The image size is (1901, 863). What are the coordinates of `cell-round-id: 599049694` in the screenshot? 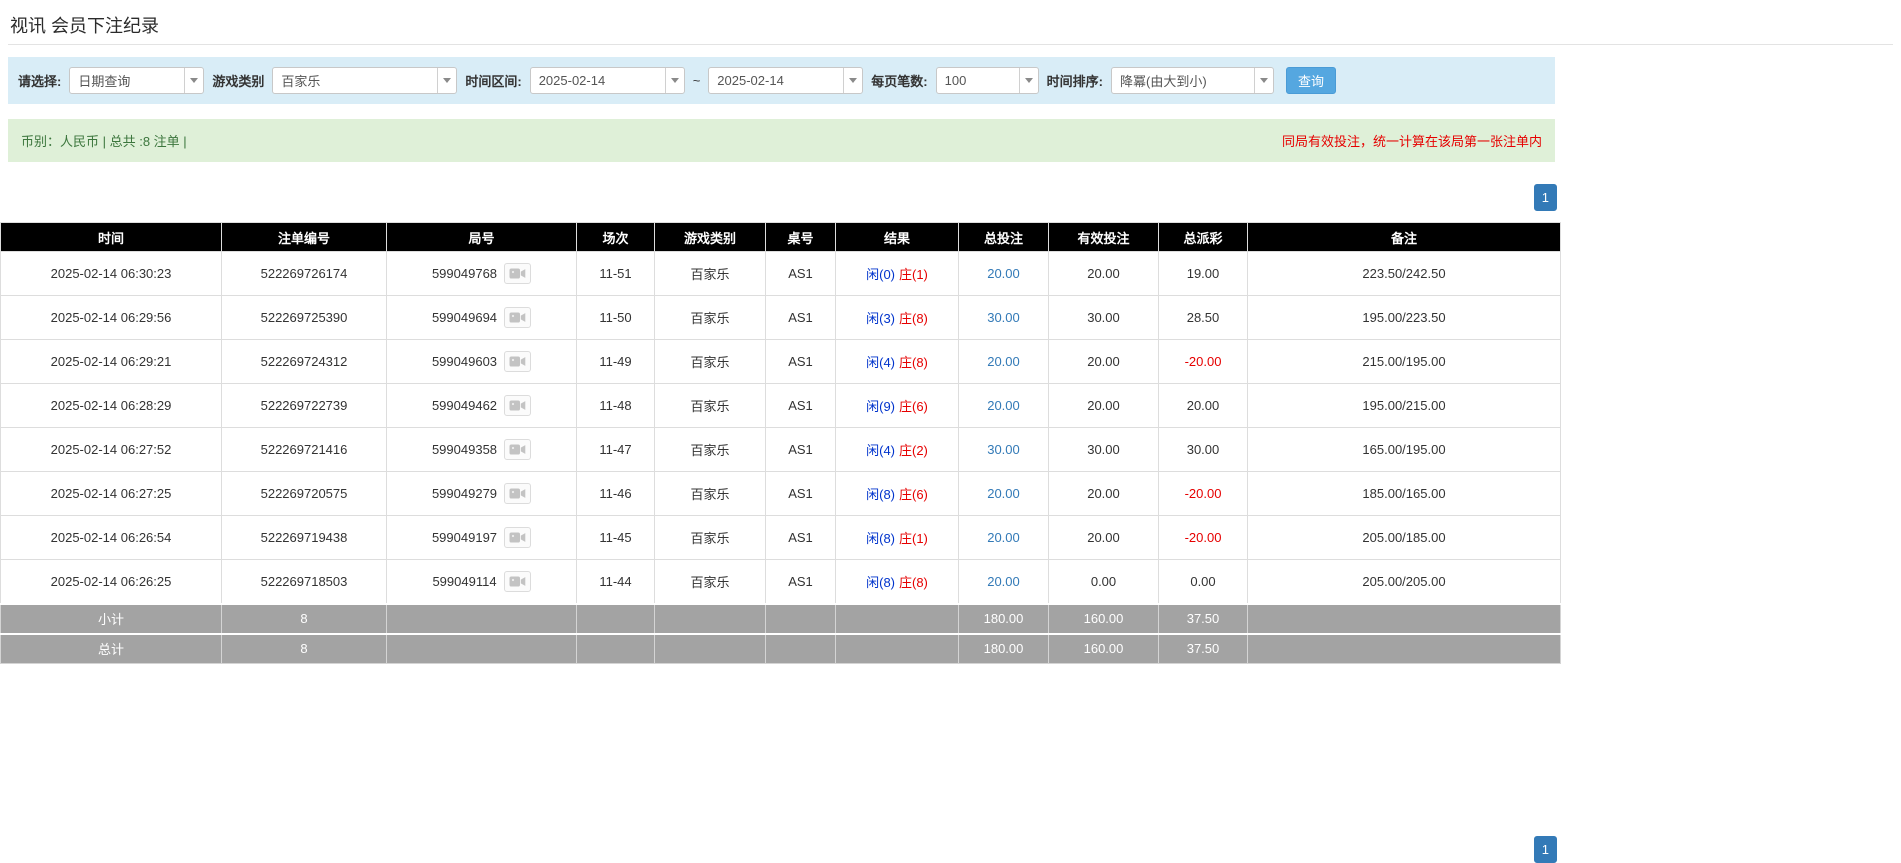 It's located at (481, 317).